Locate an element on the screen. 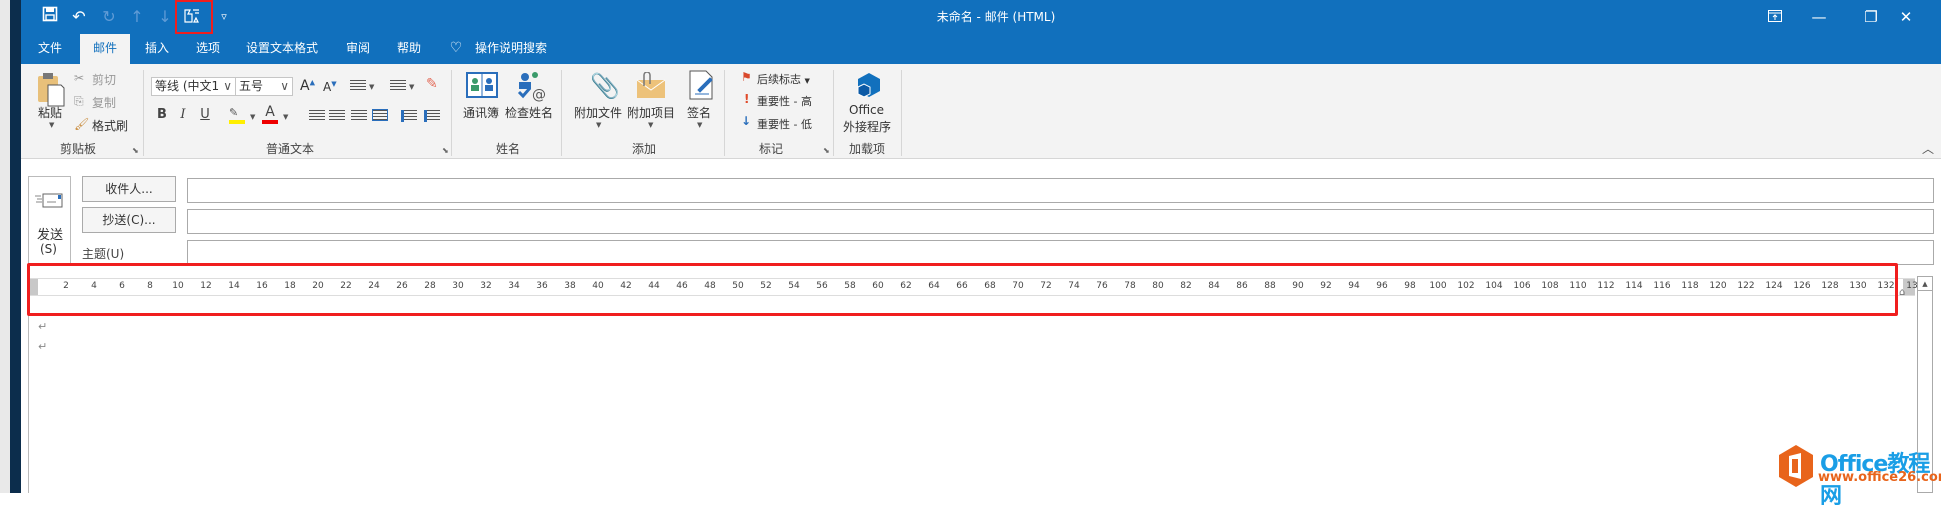 This screenshot has height=510, width=1941. justify-icon is located at coordinates (380, 115).